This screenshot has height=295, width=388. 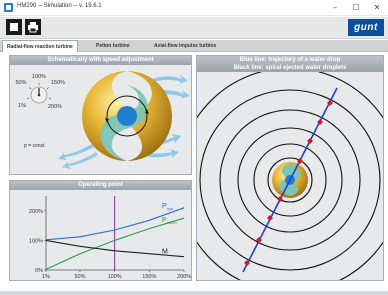 What do you see at coordinates (184, 277) in the screenshot?
I see `x-tick-label: 200%` at bounding box center [184, 277].